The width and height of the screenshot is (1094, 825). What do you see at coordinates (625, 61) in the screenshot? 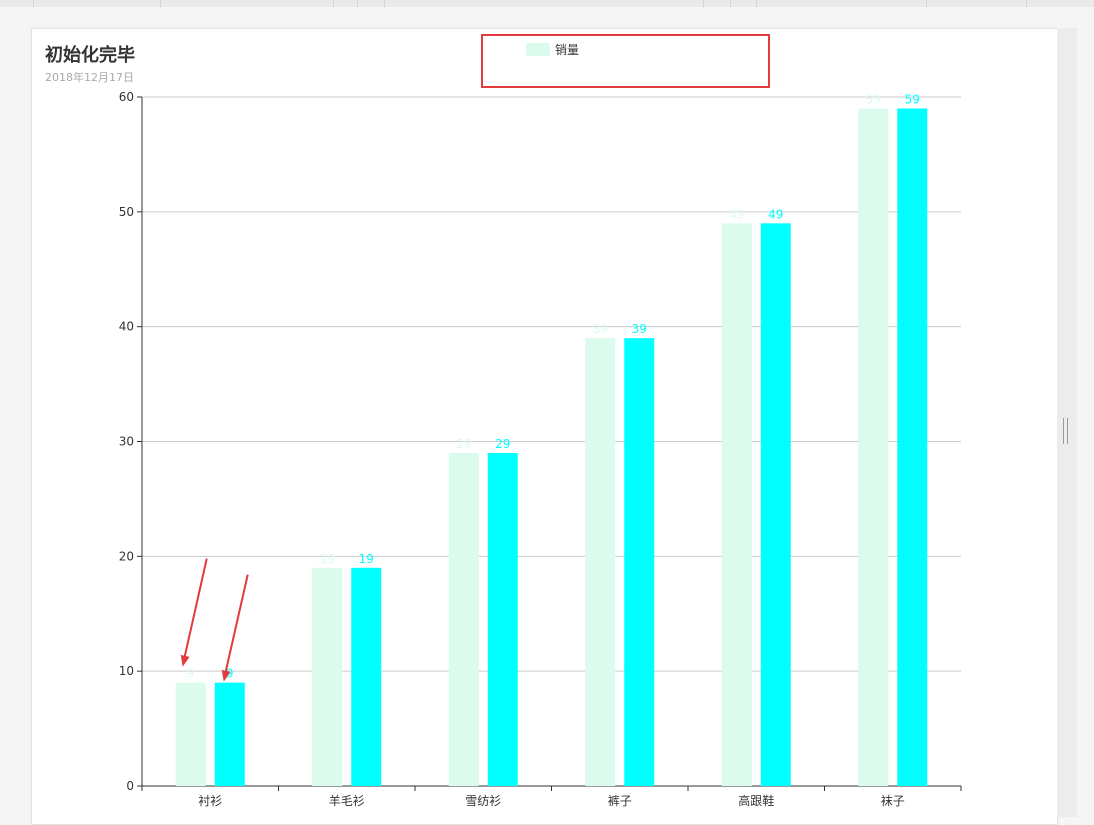
I see `annotation-highlight-box` at bounding box center [625, 61].